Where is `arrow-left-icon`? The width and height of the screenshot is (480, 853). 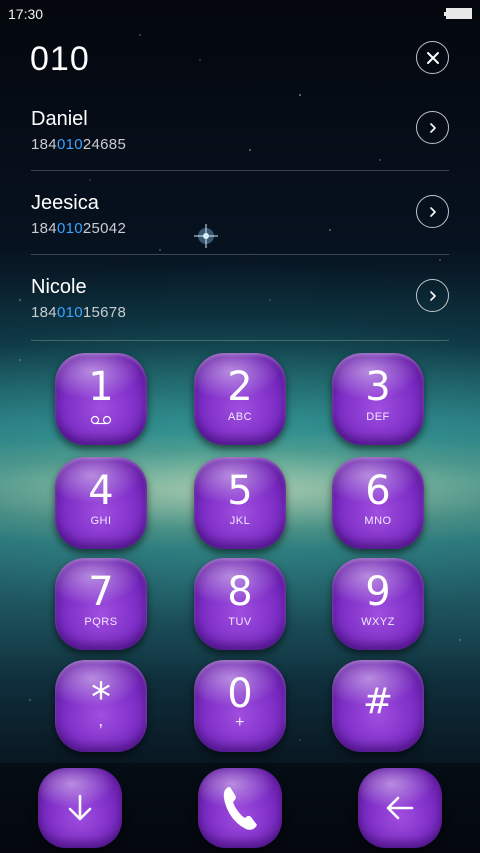
arrow-left-icon is located at coordinates (400, 808).